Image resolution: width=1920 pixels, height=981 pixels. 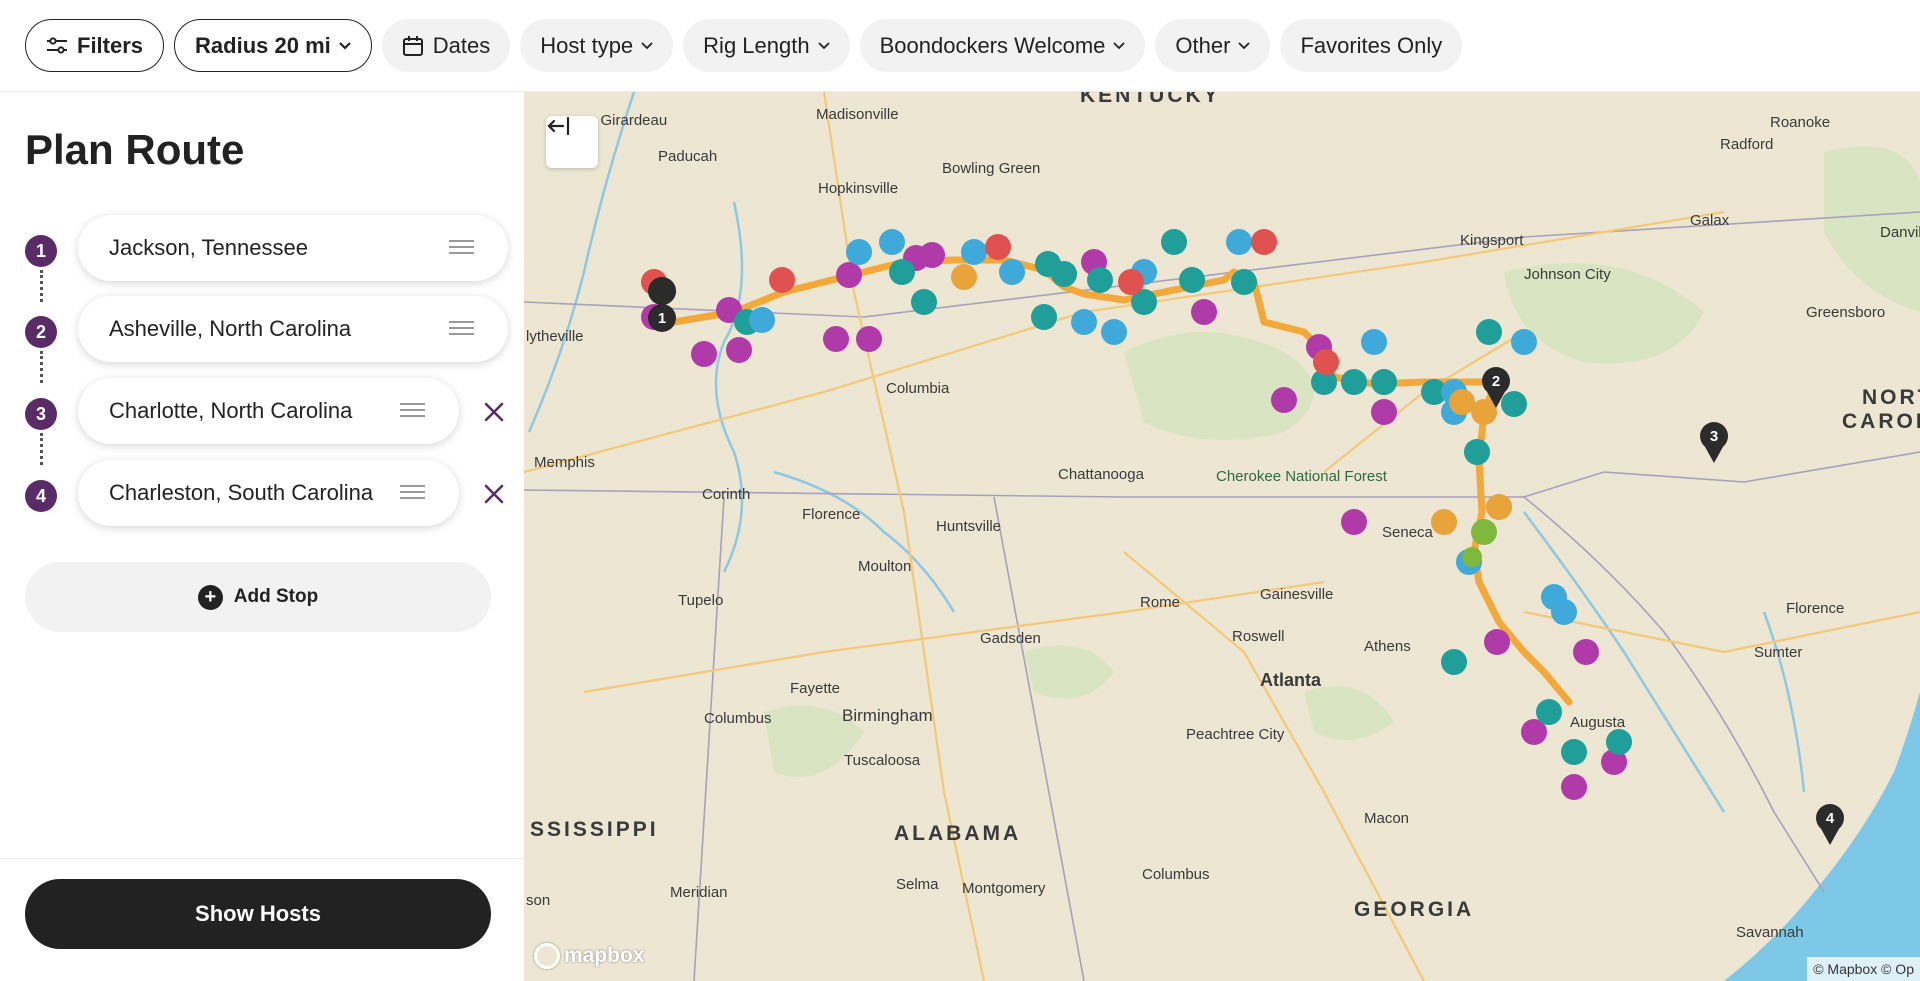 What do you see at coordinates (1291, 680) in the screenshot?
I see `city-label: Atlanta` at bounding box center [1291, 680].